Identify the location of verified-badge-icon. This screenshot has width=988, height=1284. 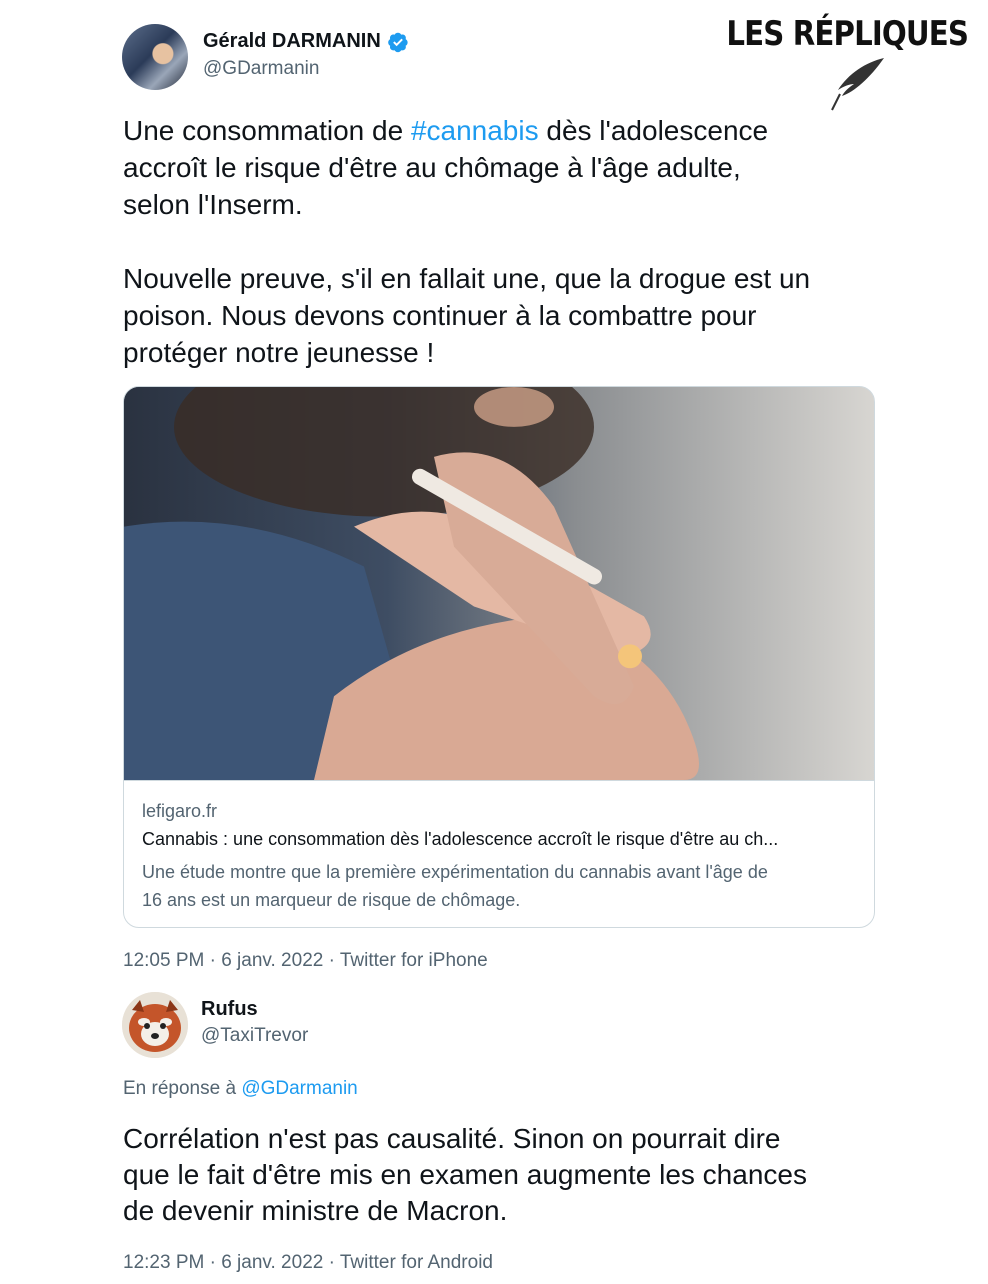
(397, 42).